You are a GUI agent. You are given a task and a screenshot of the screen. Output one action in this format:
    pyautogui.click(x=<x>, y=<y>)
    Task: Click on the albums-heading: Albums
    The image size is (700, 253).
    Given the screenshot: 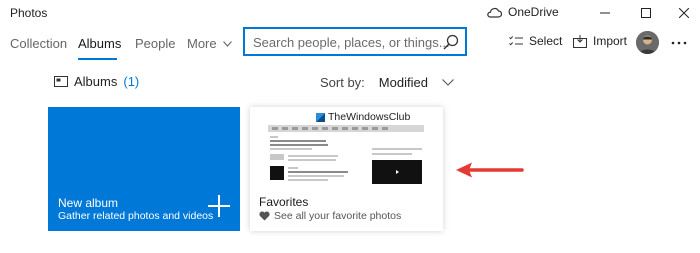 What is the action you would take?
    pyautogui.click(x=96, y=81)
    